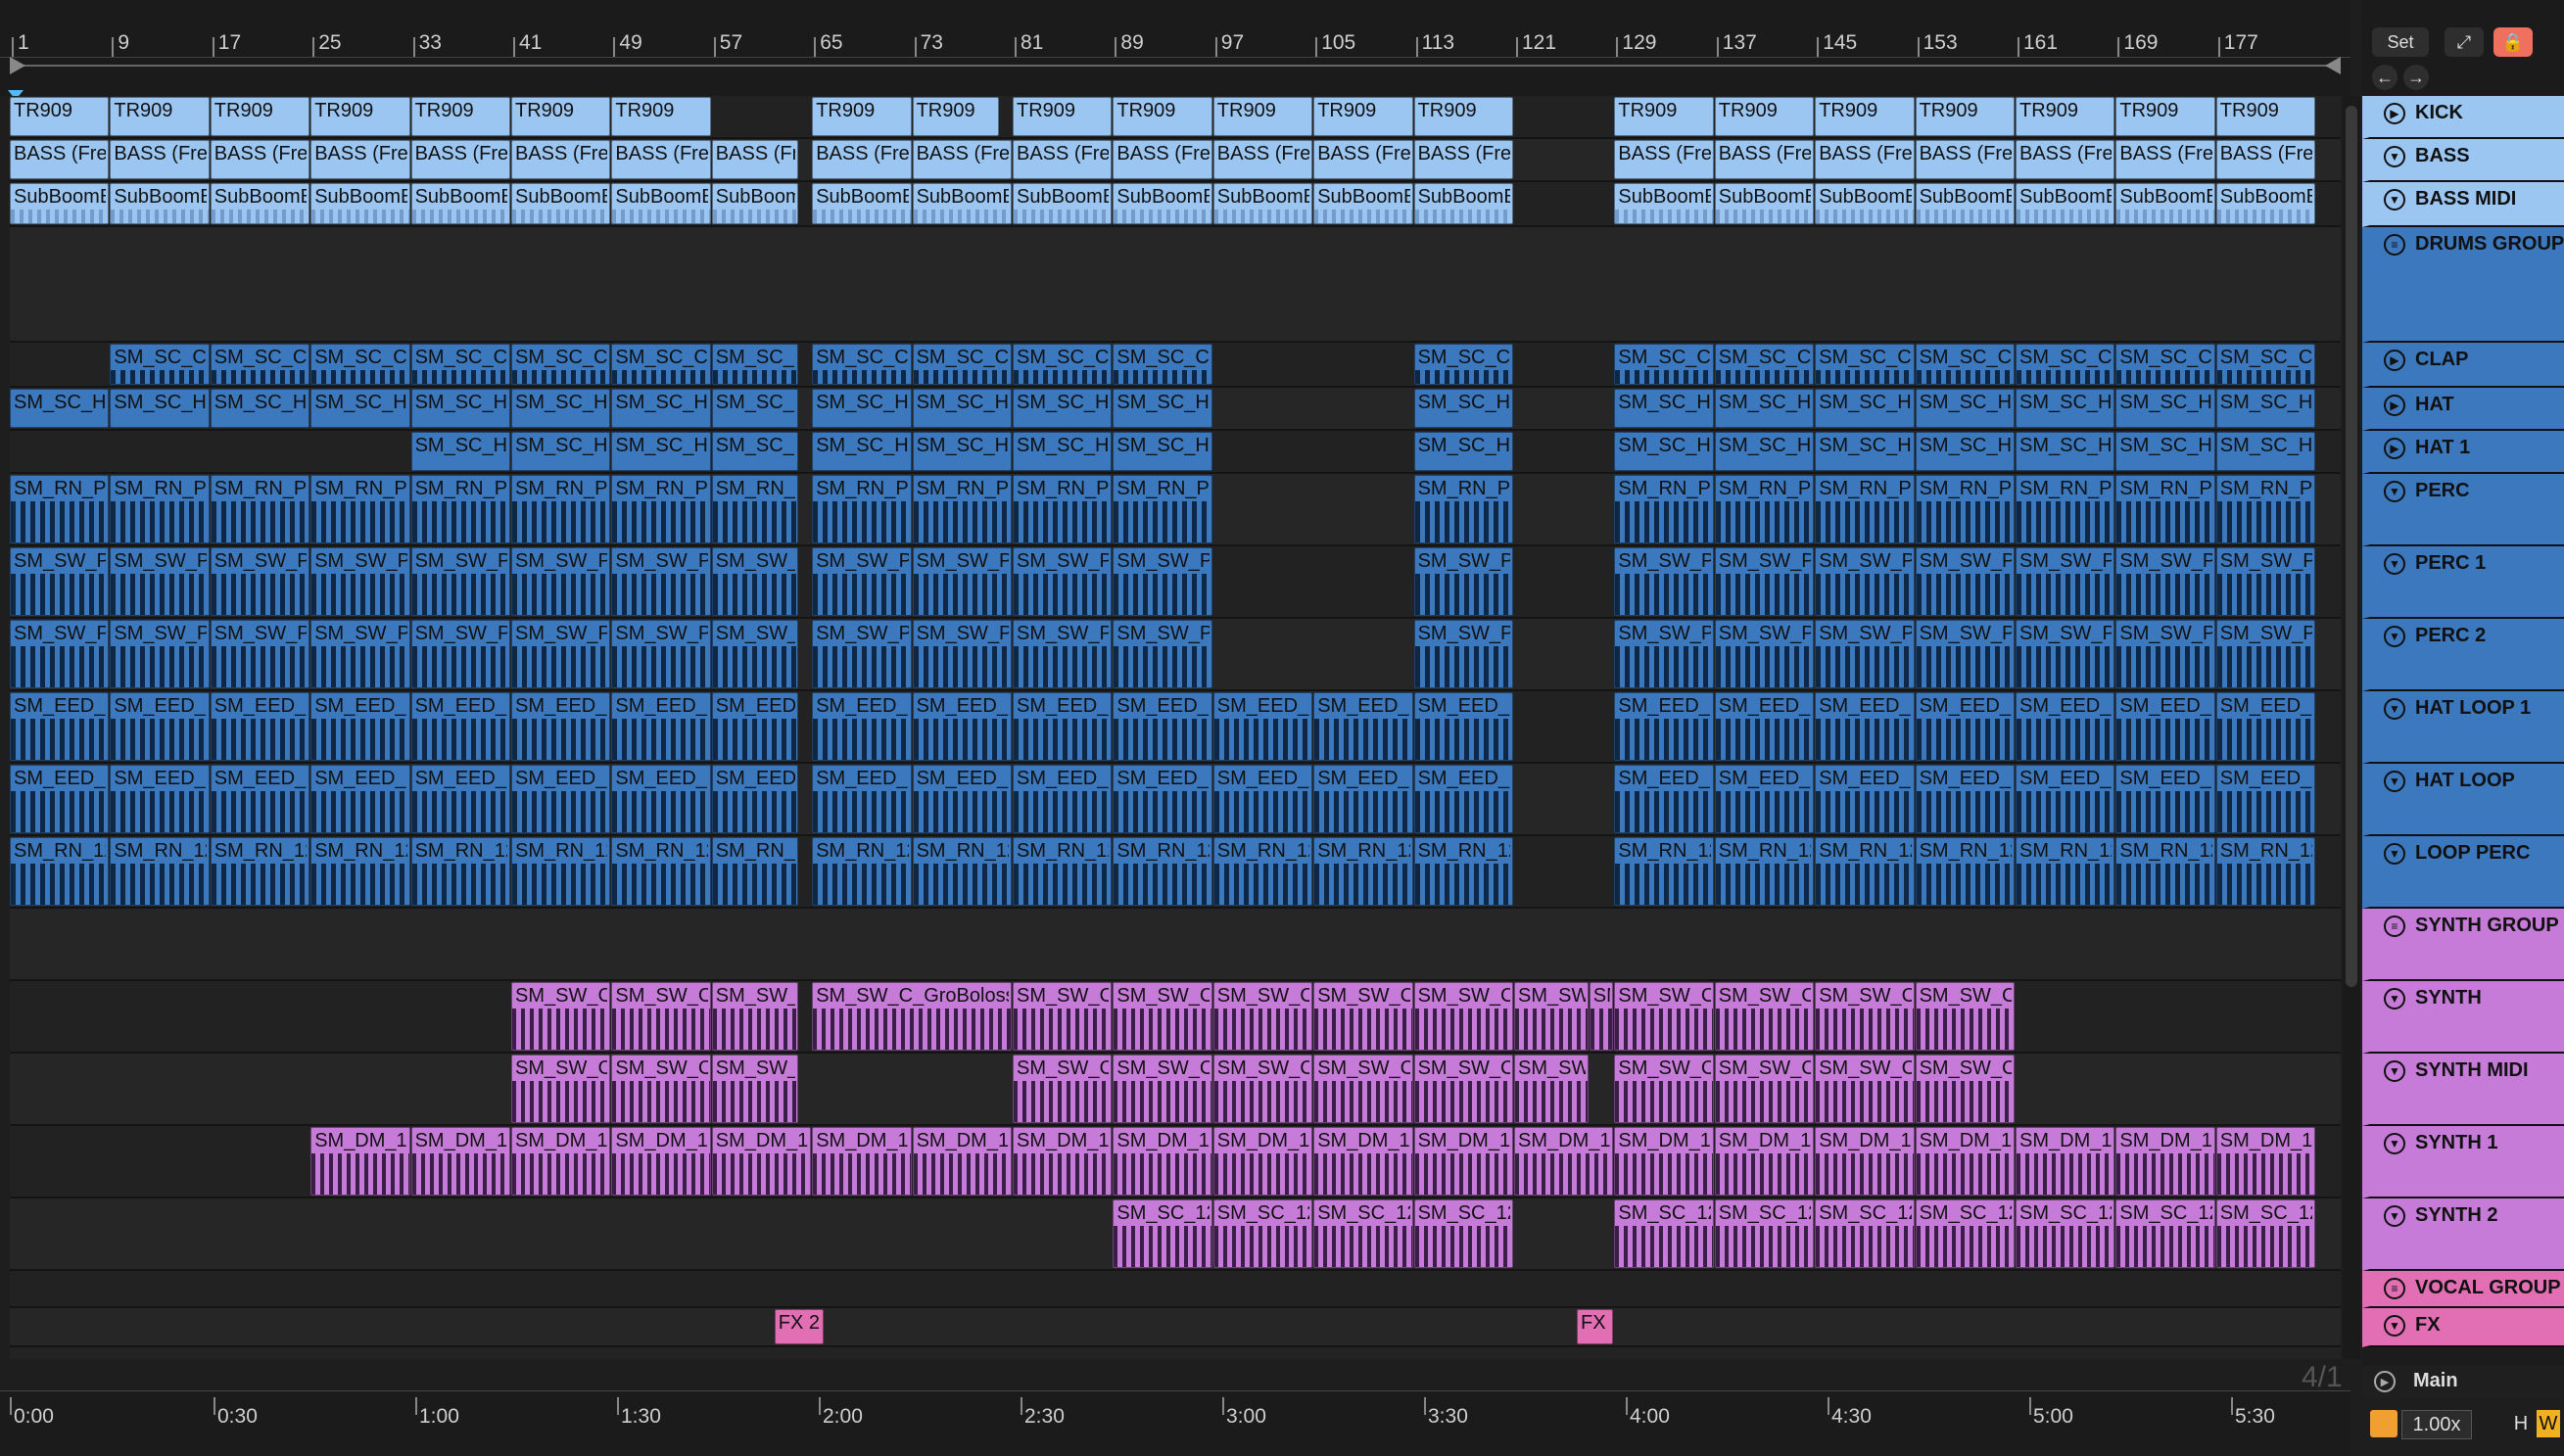 Image resolution: width=2564 pixels, height=1456 pixels. I want to click on lock-icon: 🔒, so click(2513, 42).